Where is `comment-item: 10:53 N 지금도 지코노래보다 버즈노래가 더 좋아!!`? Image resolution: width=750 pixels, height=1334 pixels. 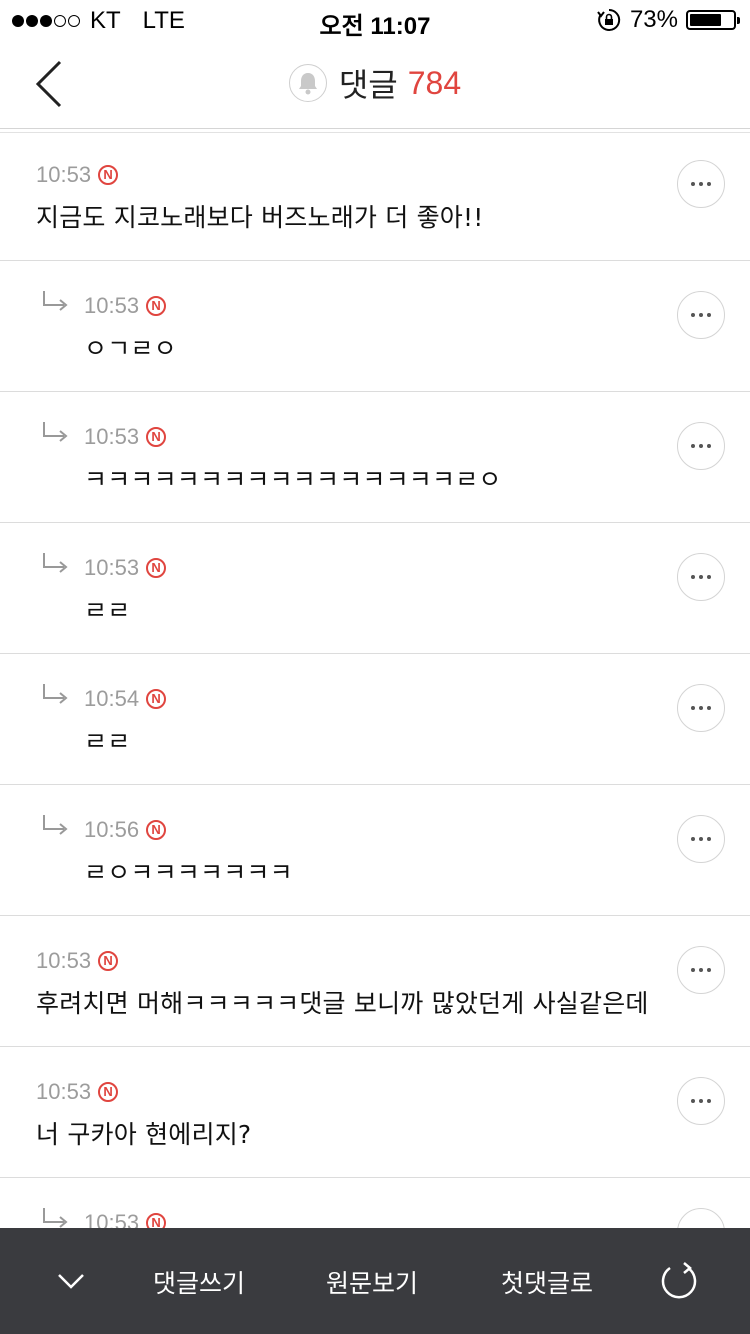
comment-item: 10:53 N 지금도 지코노래보다 버즈노래가 더 좋아!! is located at coordinates (375, 195).